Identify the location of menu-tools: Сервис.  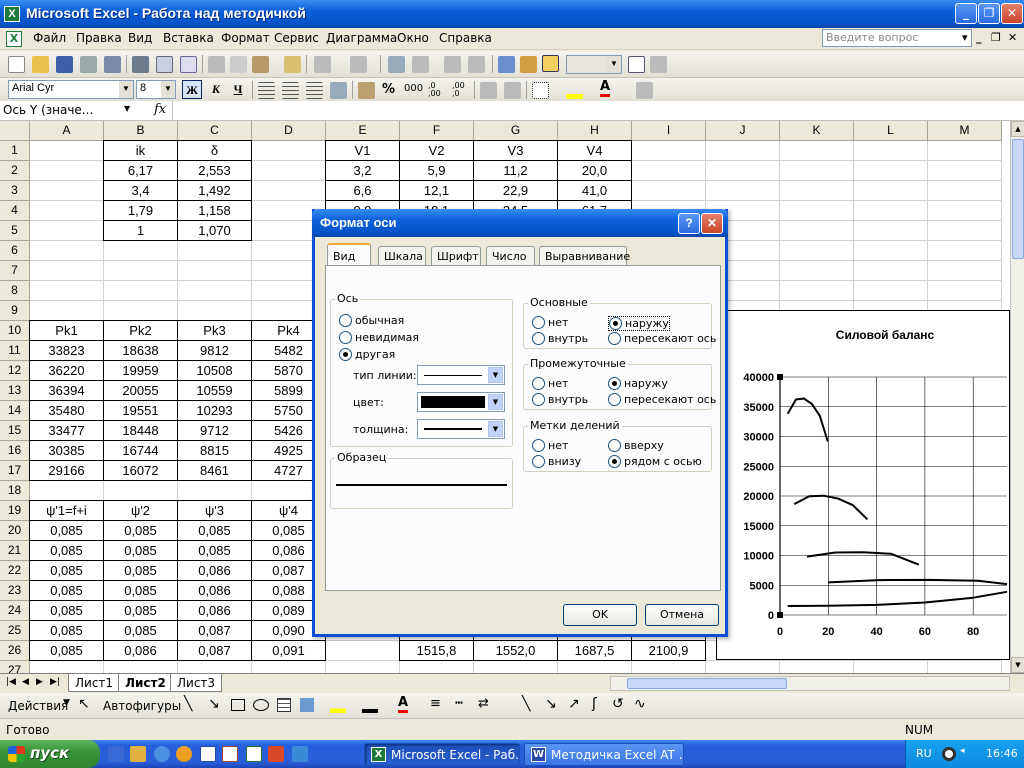
(296, 38).